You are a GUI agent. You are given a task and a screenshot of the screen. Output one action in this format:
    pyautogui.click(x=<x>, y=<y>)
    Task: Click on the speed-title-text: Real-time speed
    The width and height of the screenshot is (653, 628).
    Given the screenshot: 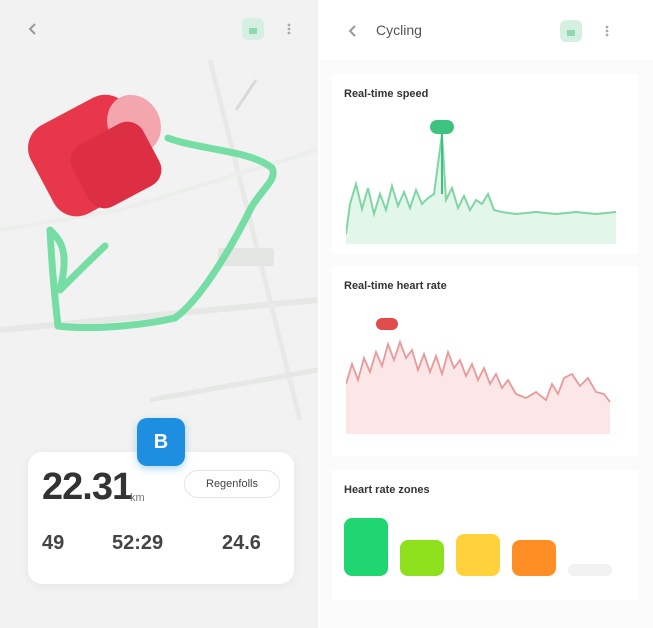 What is the action you would take?
    pyautogui.click(x=386, y=94)
    